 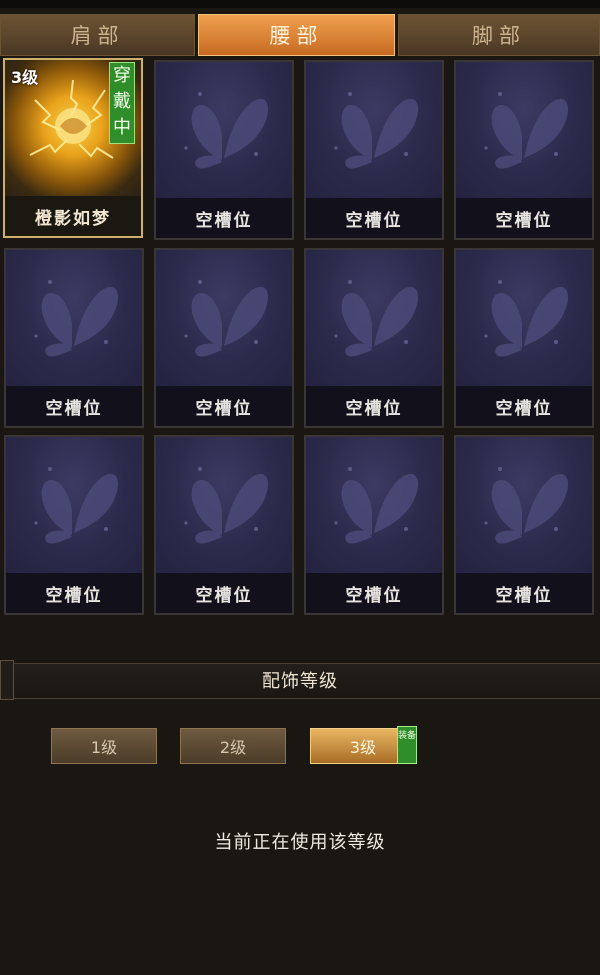 I want to click on equipped-tag: 装备, so click(x=407, y=745).